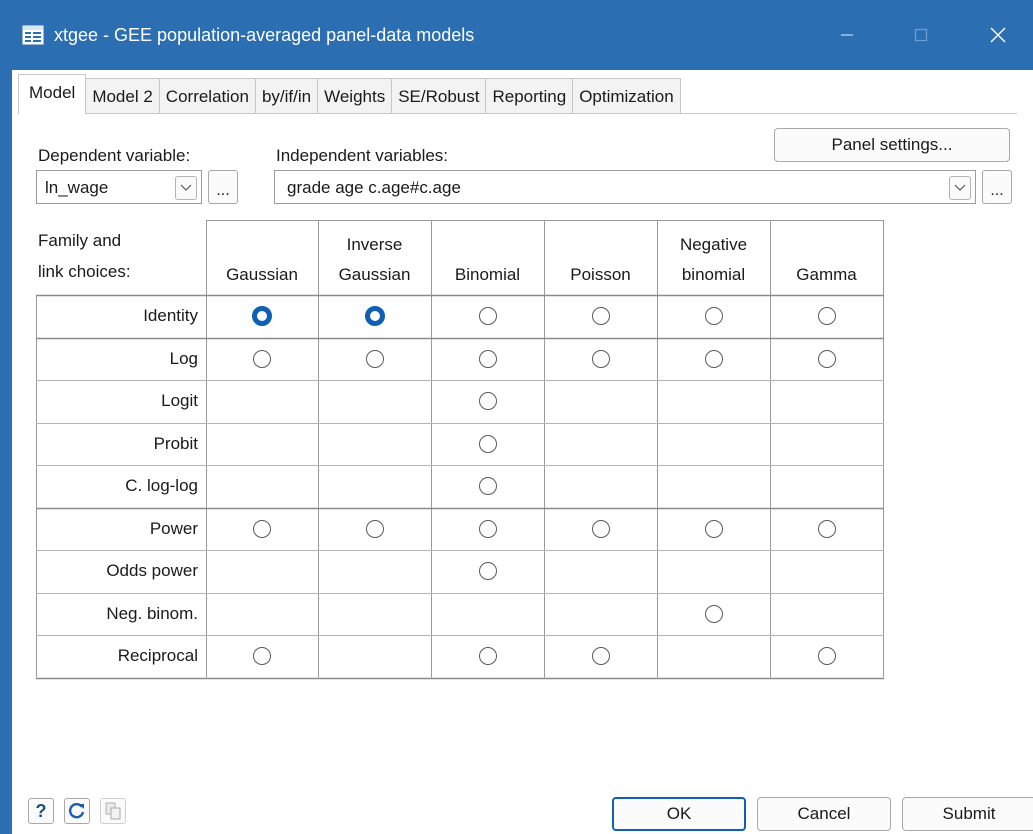 The height and width of the screenshot is (834, 1033). What do you see at coordinates (487, 316) in the screenshot?
I see `radio-identity-binomial` at bounding box center [487, 316].